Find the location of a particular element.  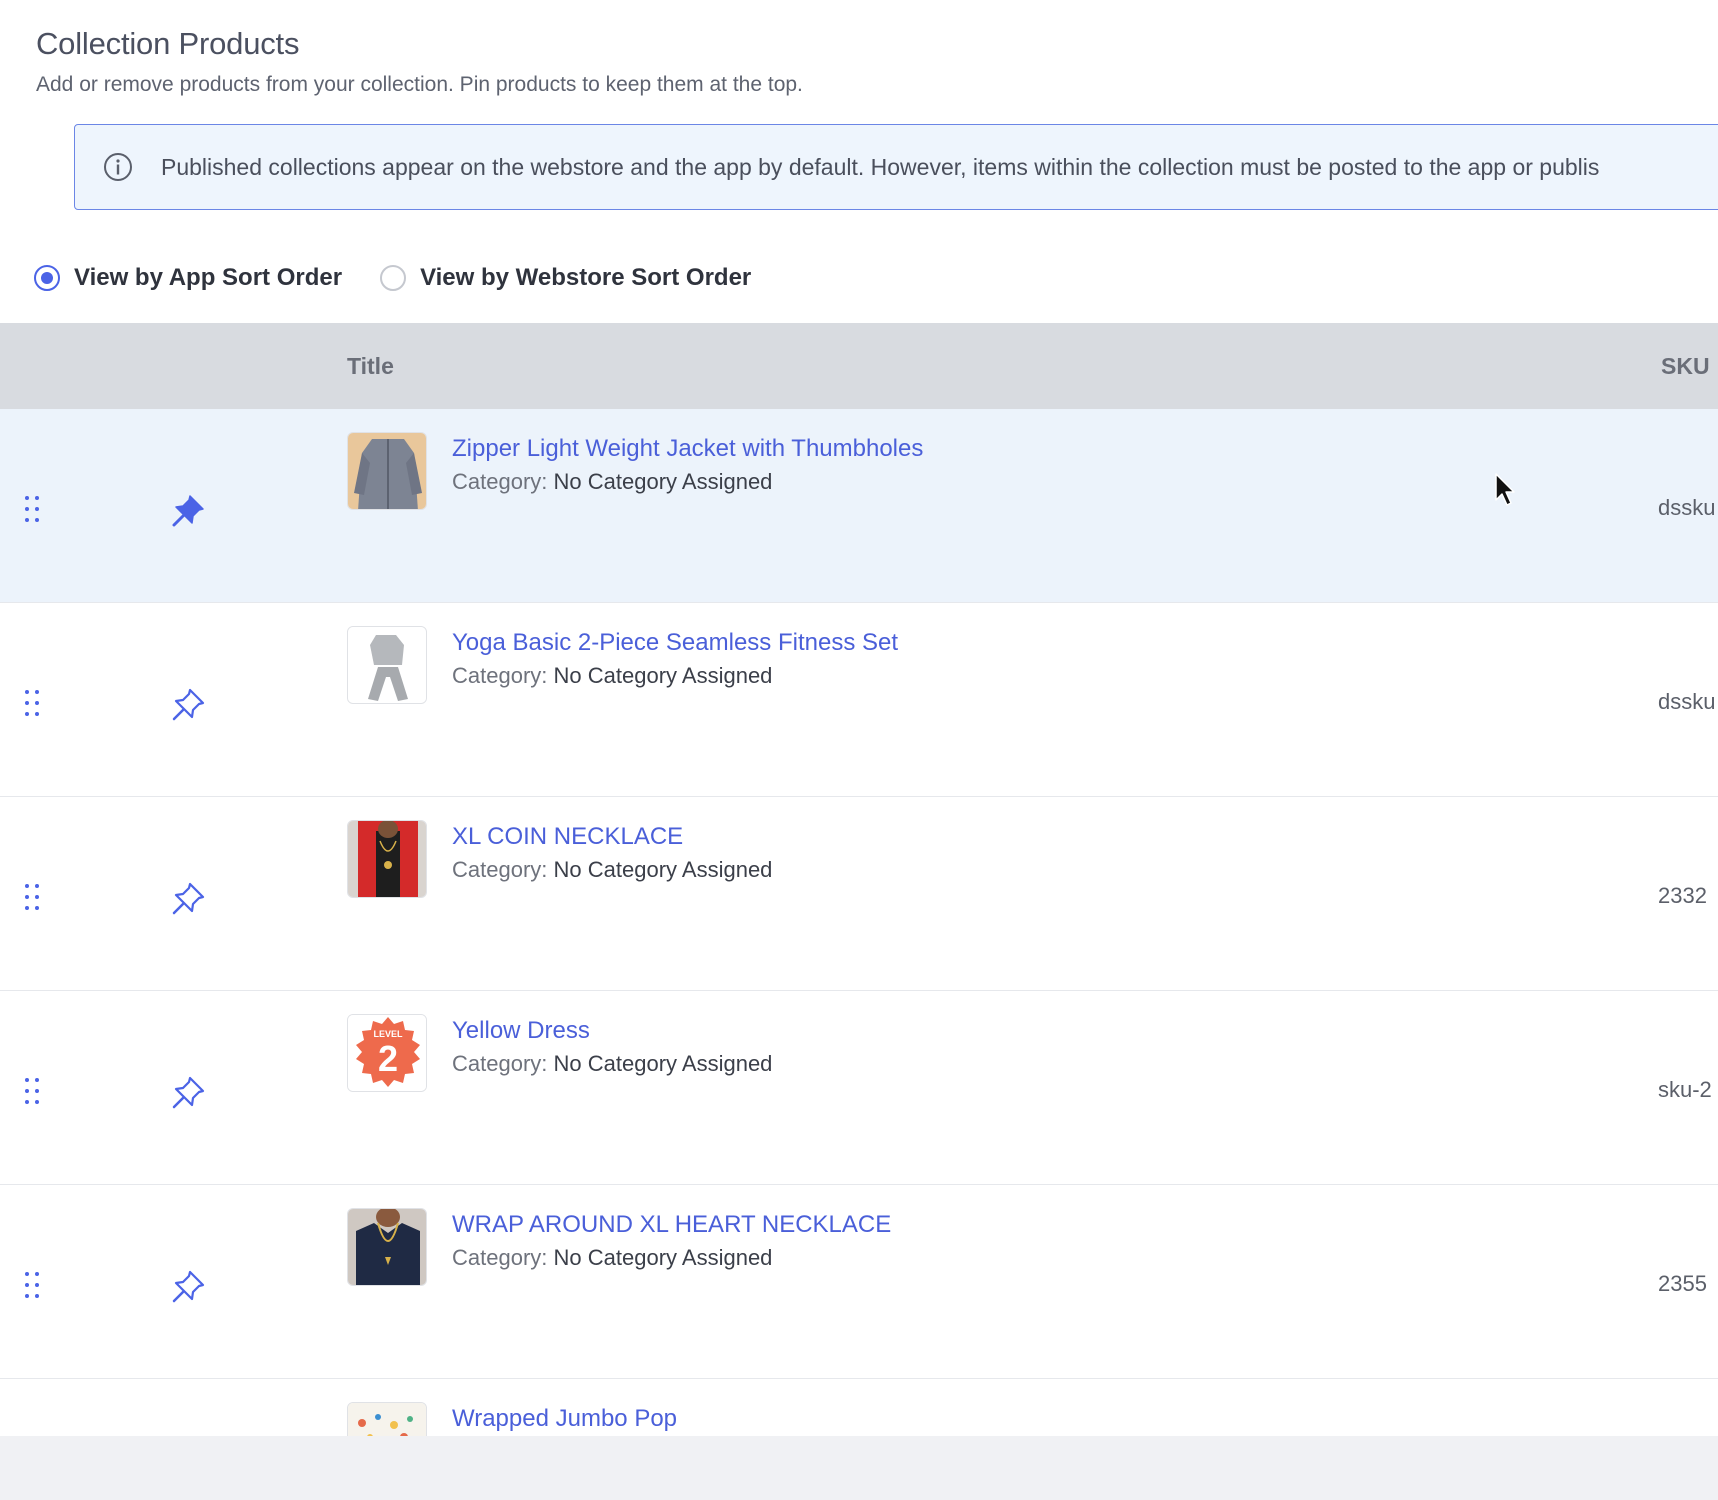

svg-text: 2 is located at coordinates (388, 1058).